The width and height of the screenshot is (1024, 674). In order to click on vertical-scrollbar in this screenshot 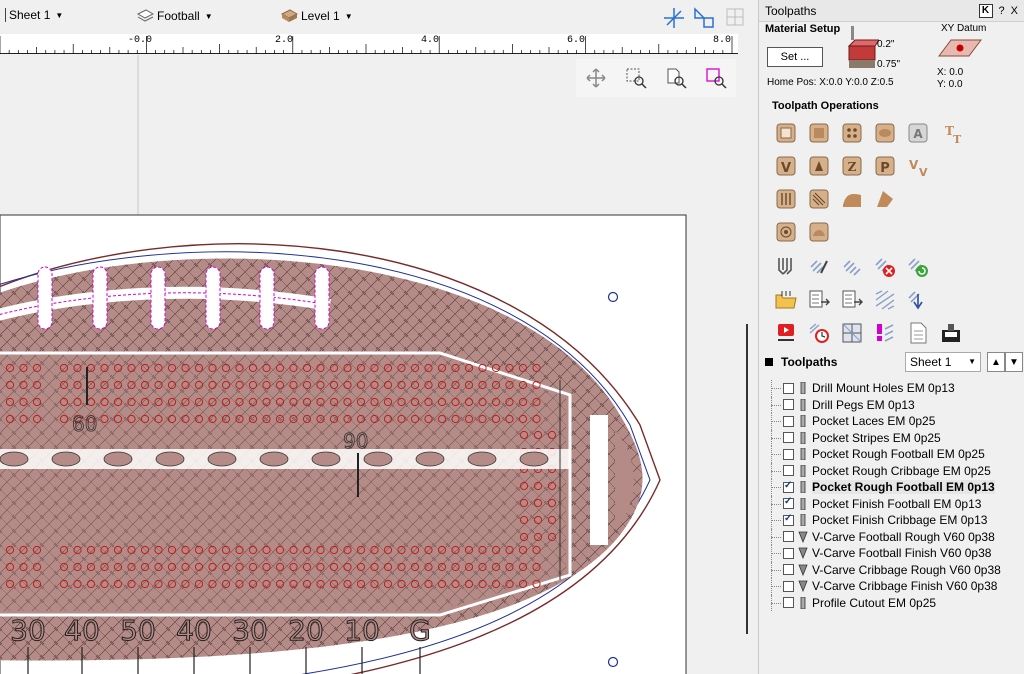, I will do `click(749, 354)`.